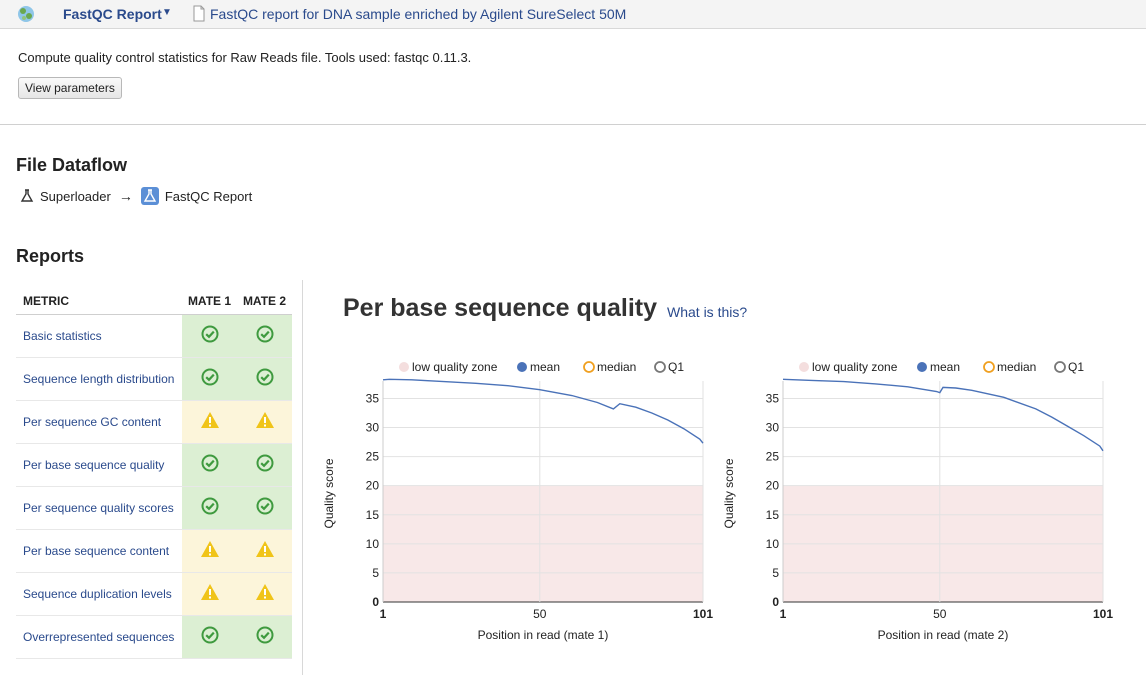 The height and width of the screenshot is (682, 1146). I want to click on metric-link: Sequence duplication levels, so click(99, 594).